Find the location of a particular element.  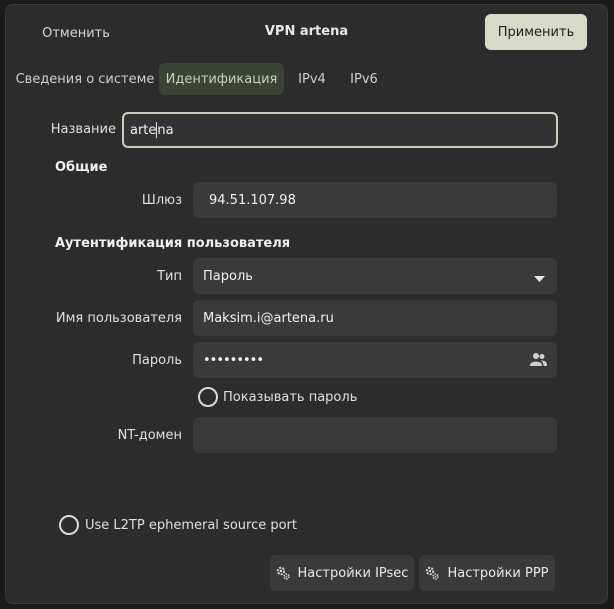

general-heading: Общие is located at coordinates (81, 167).